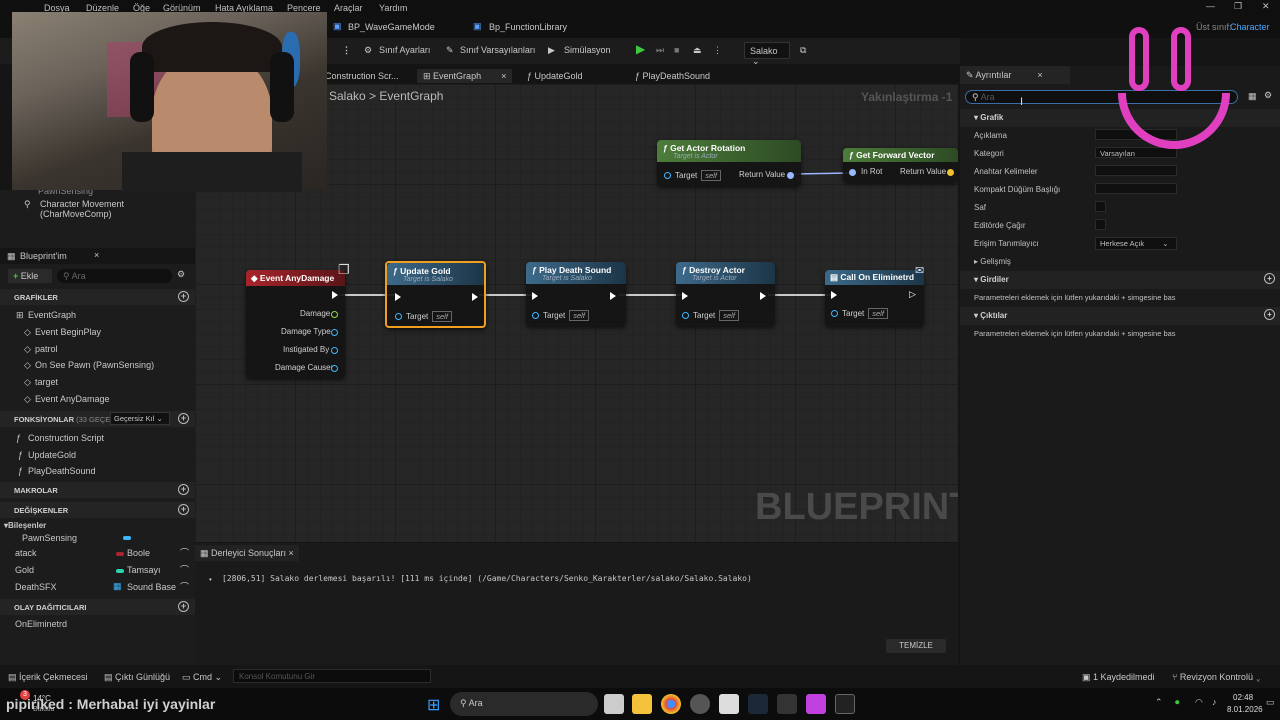 The image size is (1280, 720). I want to click on exec-out-pin: ▷, so click(912, 294).